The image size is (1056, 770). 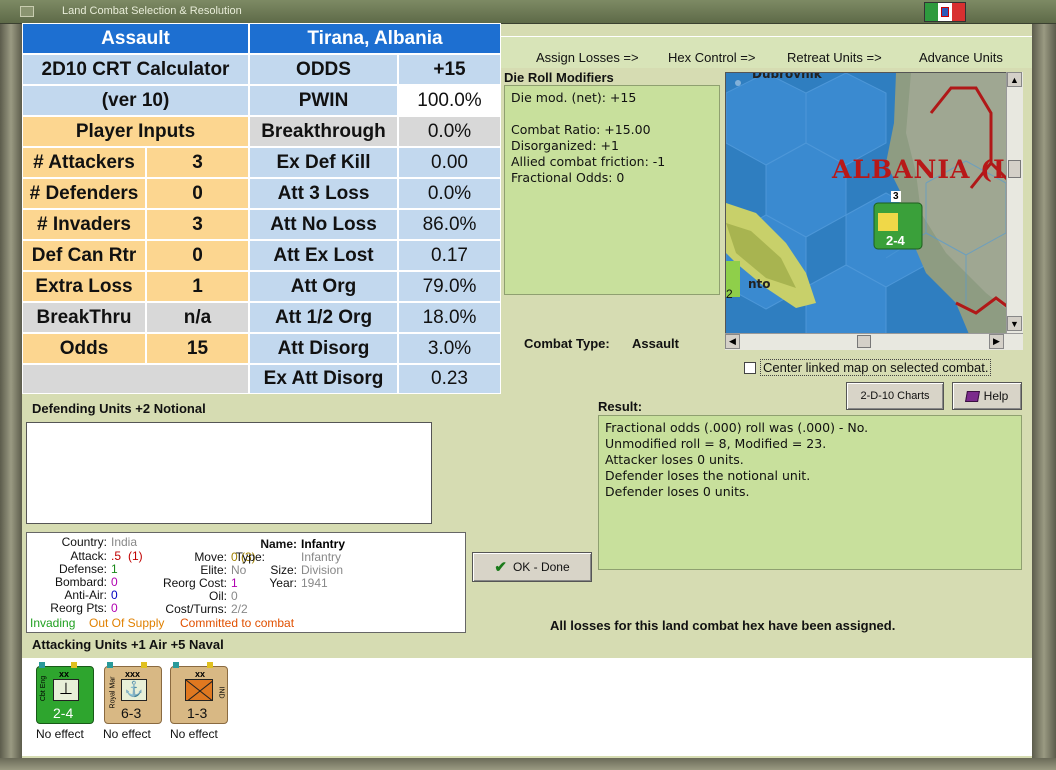 What do you see at coordinates (278, 544) in the screenshot?
I see `info-name-key: Name:` at bounding box center [278, 544].